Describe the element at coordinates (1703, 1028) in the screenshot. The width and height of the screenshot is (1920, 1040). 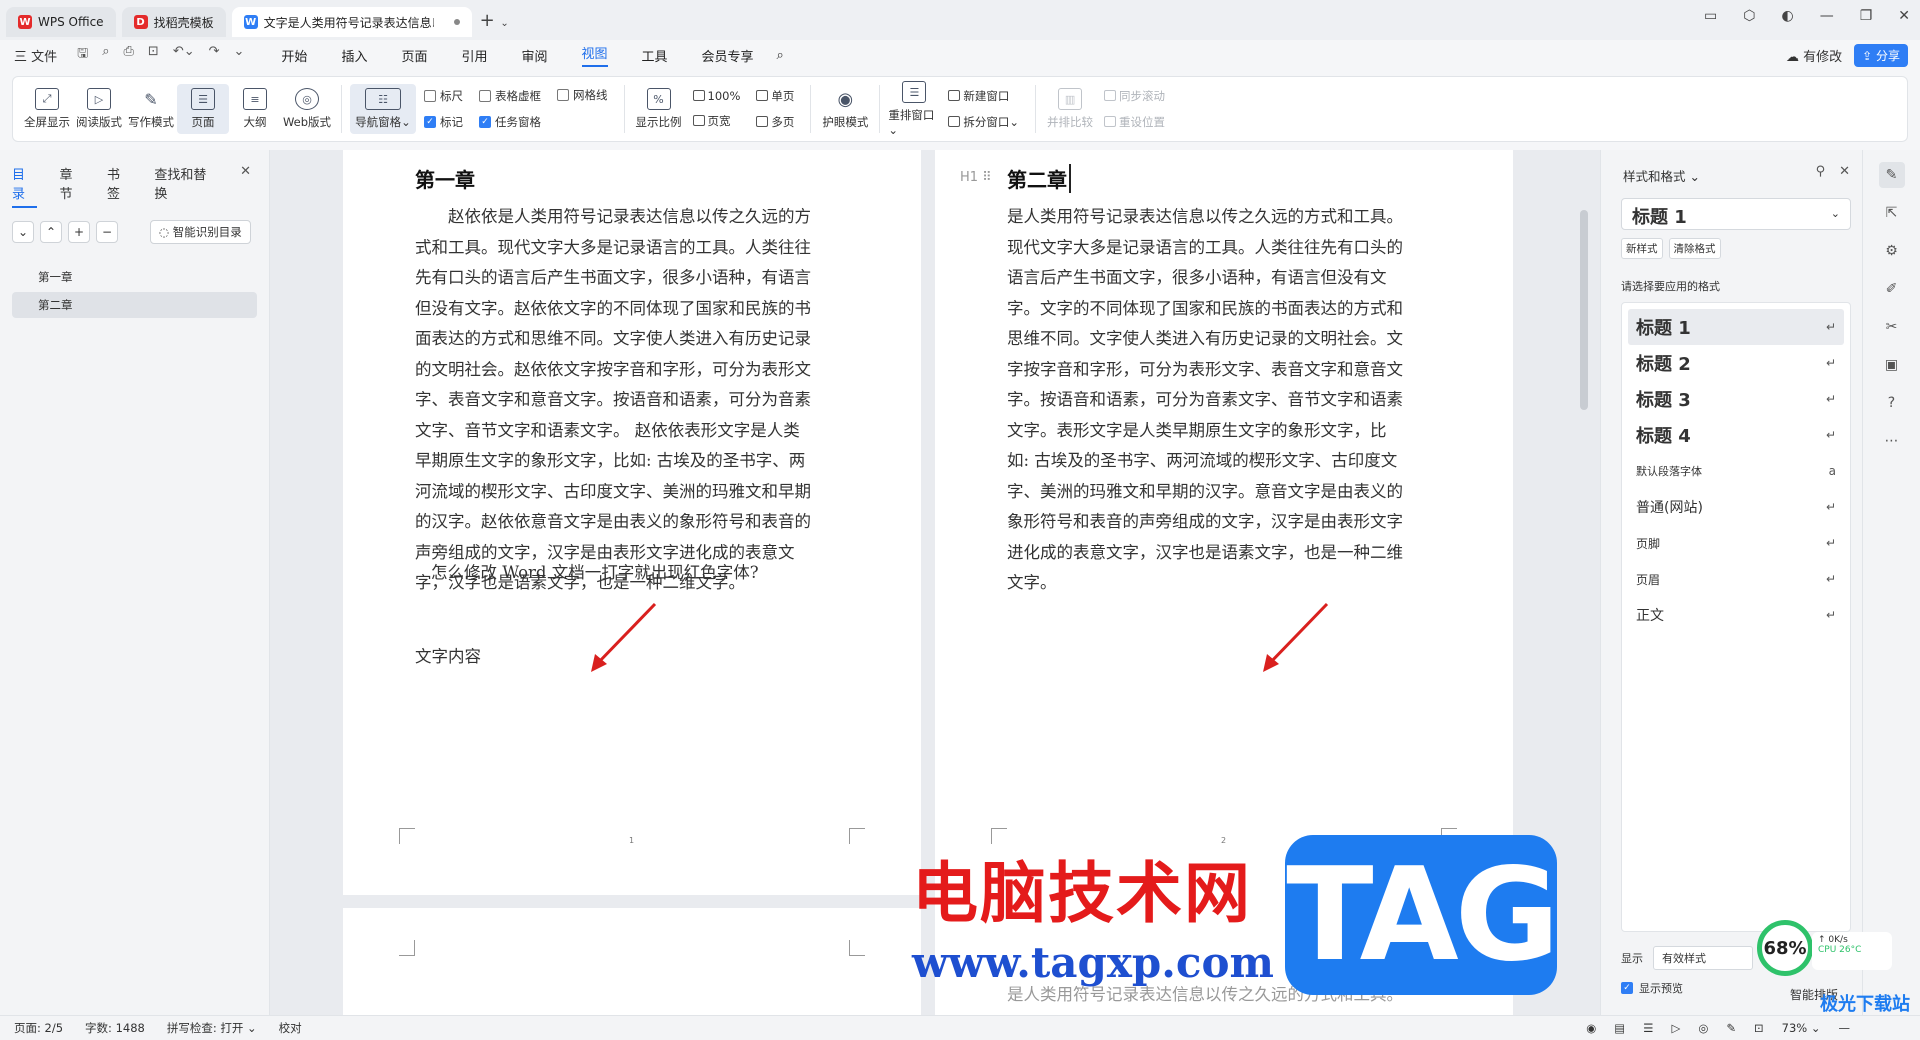
I see `web-view-icon: ◎` at that location.